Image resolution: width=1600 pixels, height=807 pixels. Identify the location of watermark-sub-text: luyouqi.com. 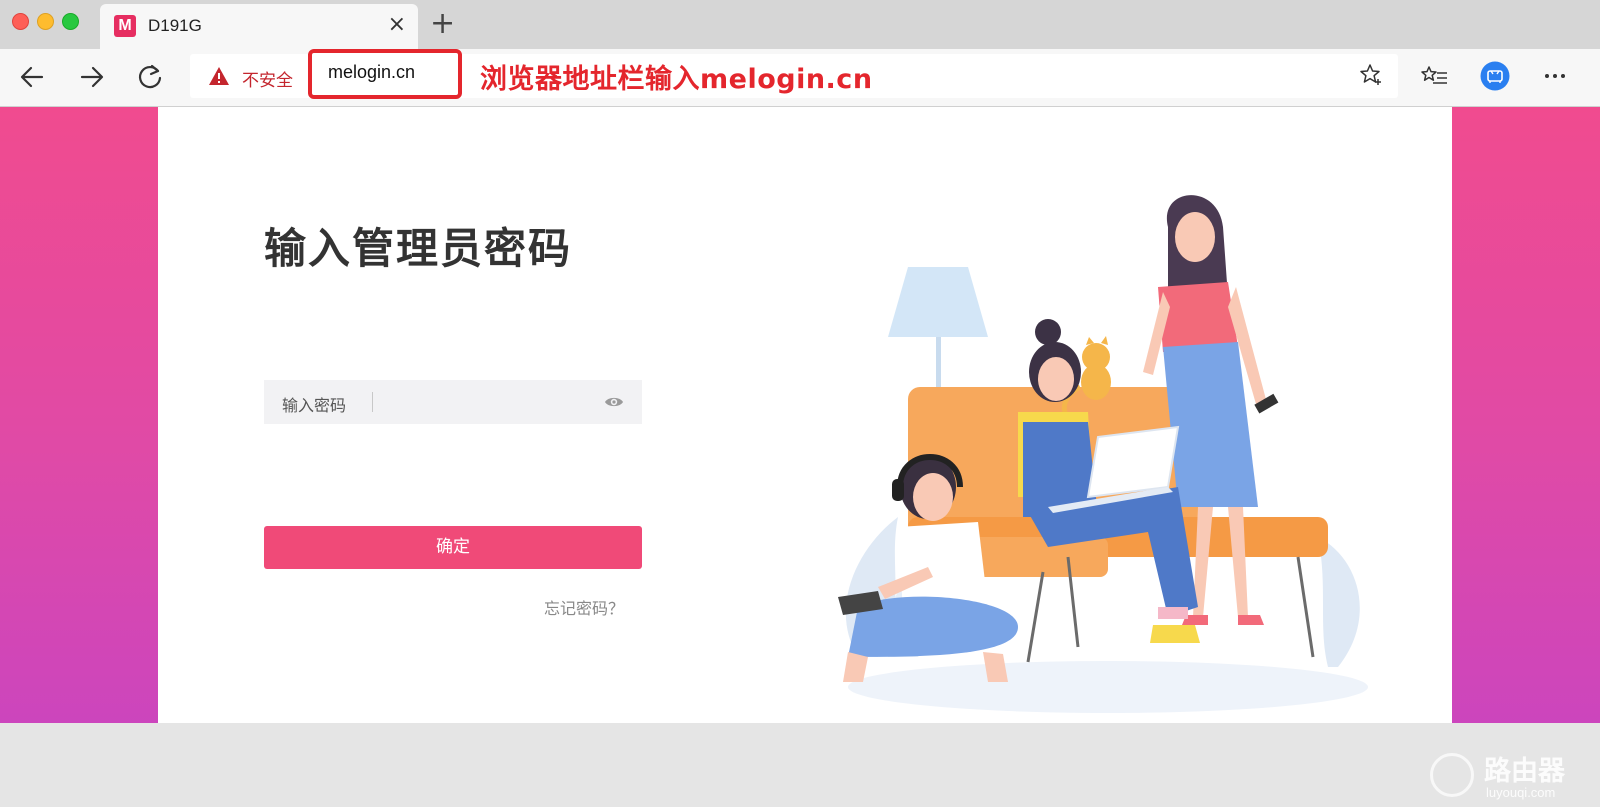
(1521, 792).